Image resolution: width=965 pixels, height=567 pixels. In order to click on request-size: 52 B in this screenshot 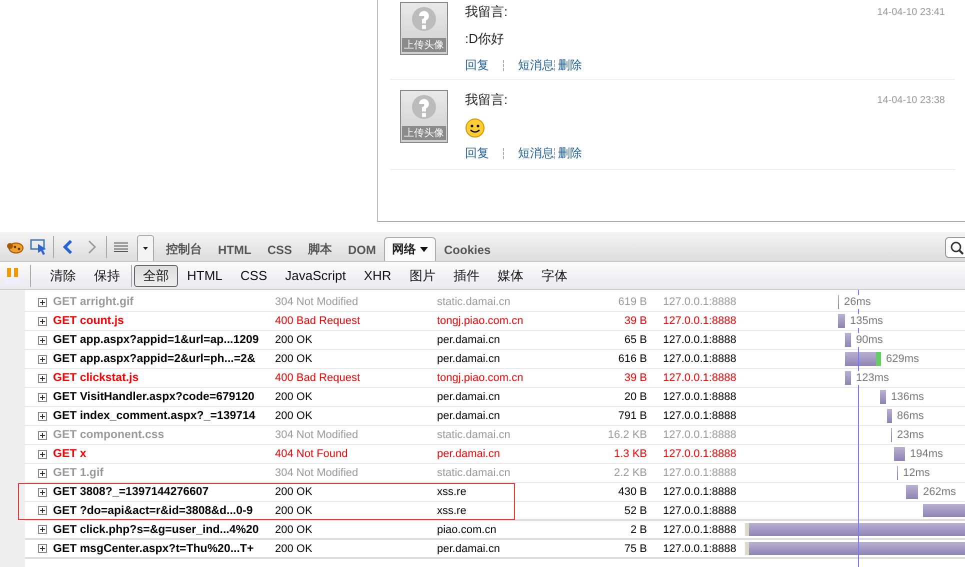, I will do `click(635, 510)`.